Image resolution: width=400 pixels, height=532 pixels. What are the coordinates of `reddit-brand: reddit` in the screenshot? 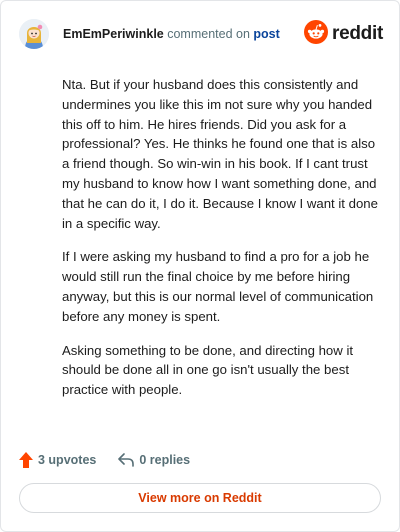 It's located at (343, 34).